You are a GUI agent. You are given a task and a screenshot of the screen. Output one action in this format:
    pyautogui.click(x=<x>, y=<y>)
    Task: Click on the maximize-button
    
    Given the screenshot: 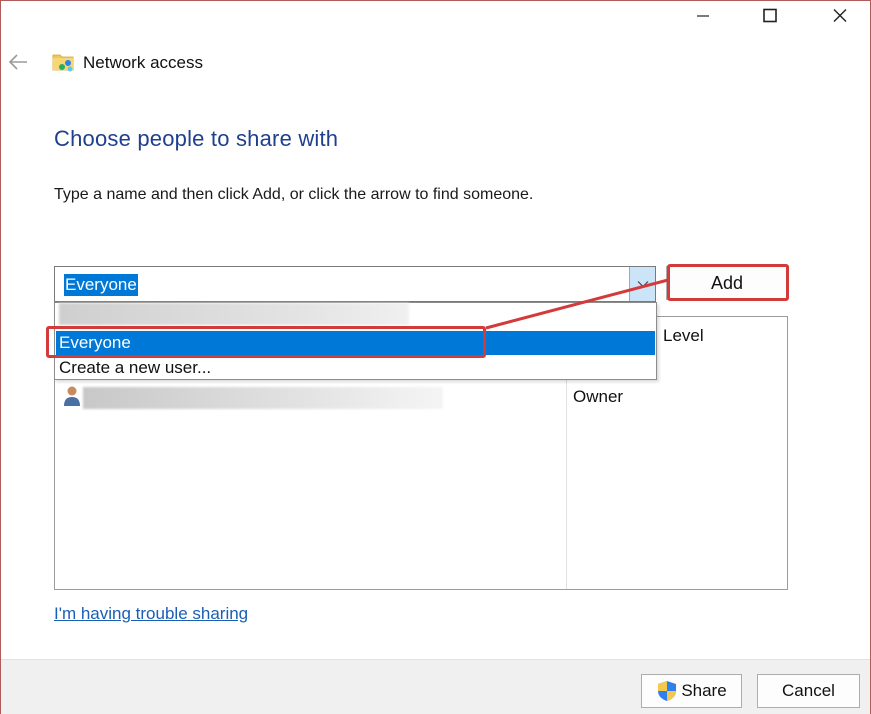 What is the action you would take?
    pyautogui.click(x=770, y=16)
    